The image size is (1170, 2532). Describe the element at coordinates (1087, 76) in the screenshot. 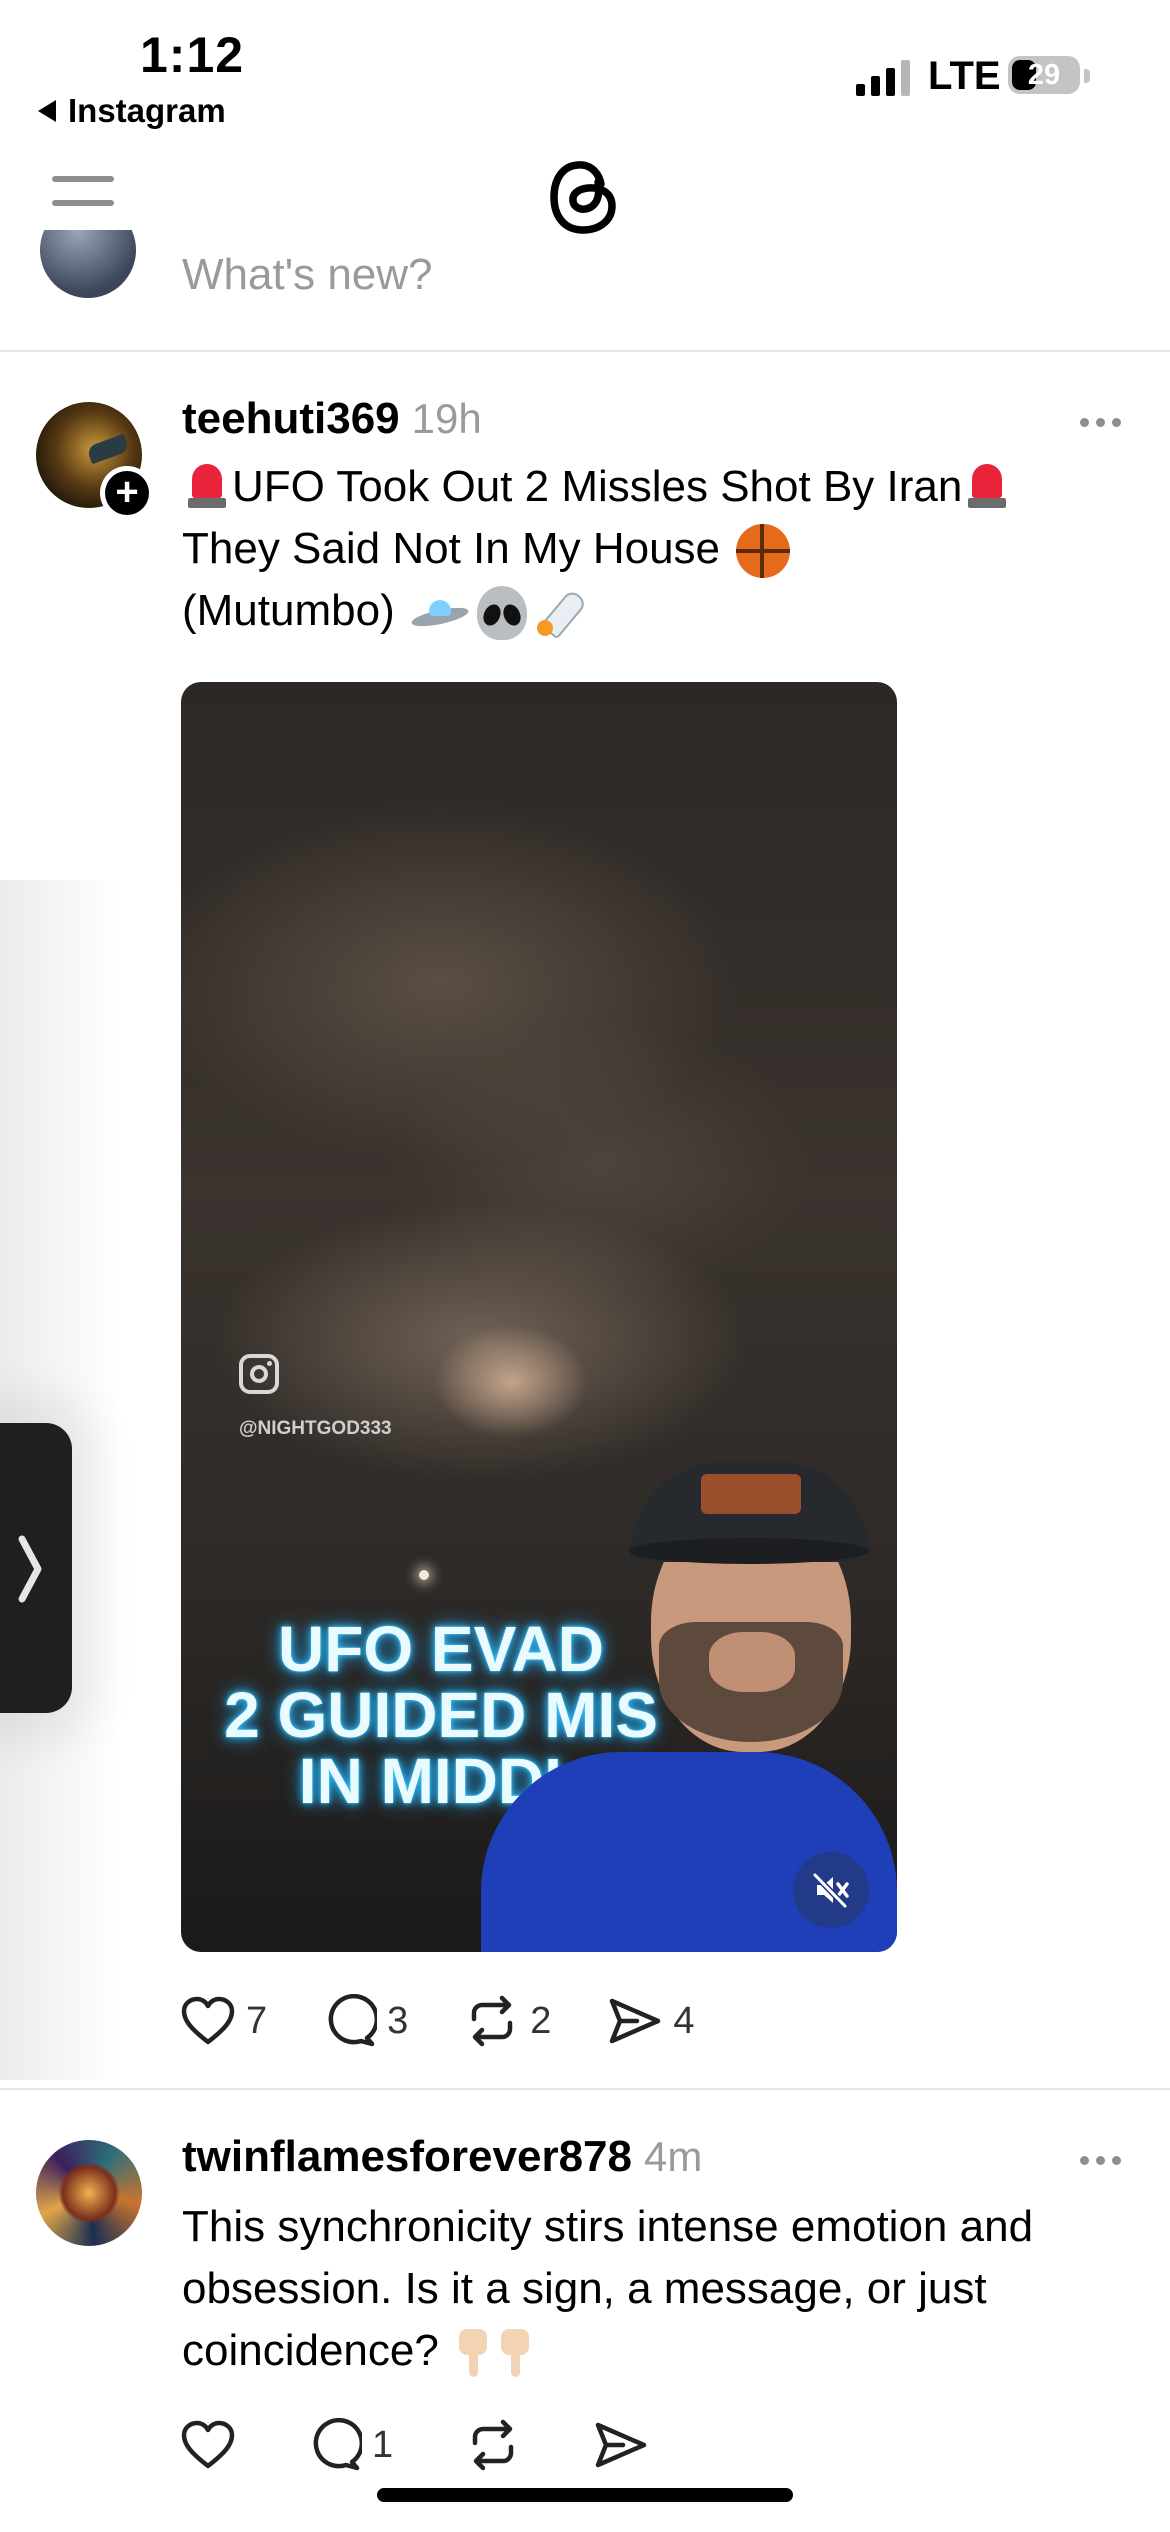

I see `battery-tip` at that location.